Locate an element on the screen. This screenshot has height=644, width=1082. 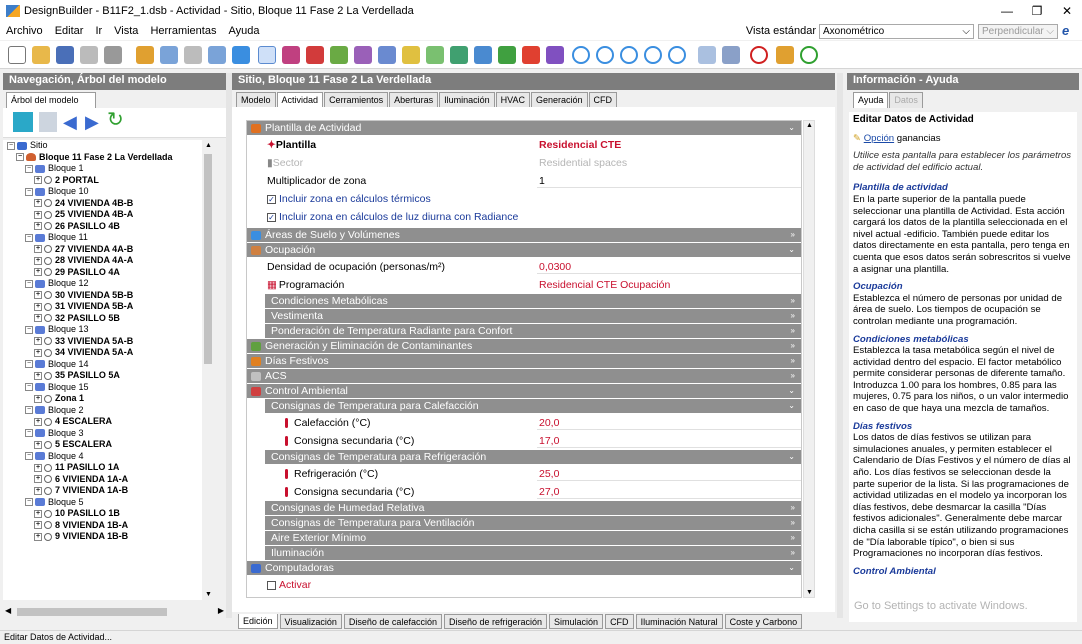
section-lighting: Iluminación » is located at coordinates (533, 553).